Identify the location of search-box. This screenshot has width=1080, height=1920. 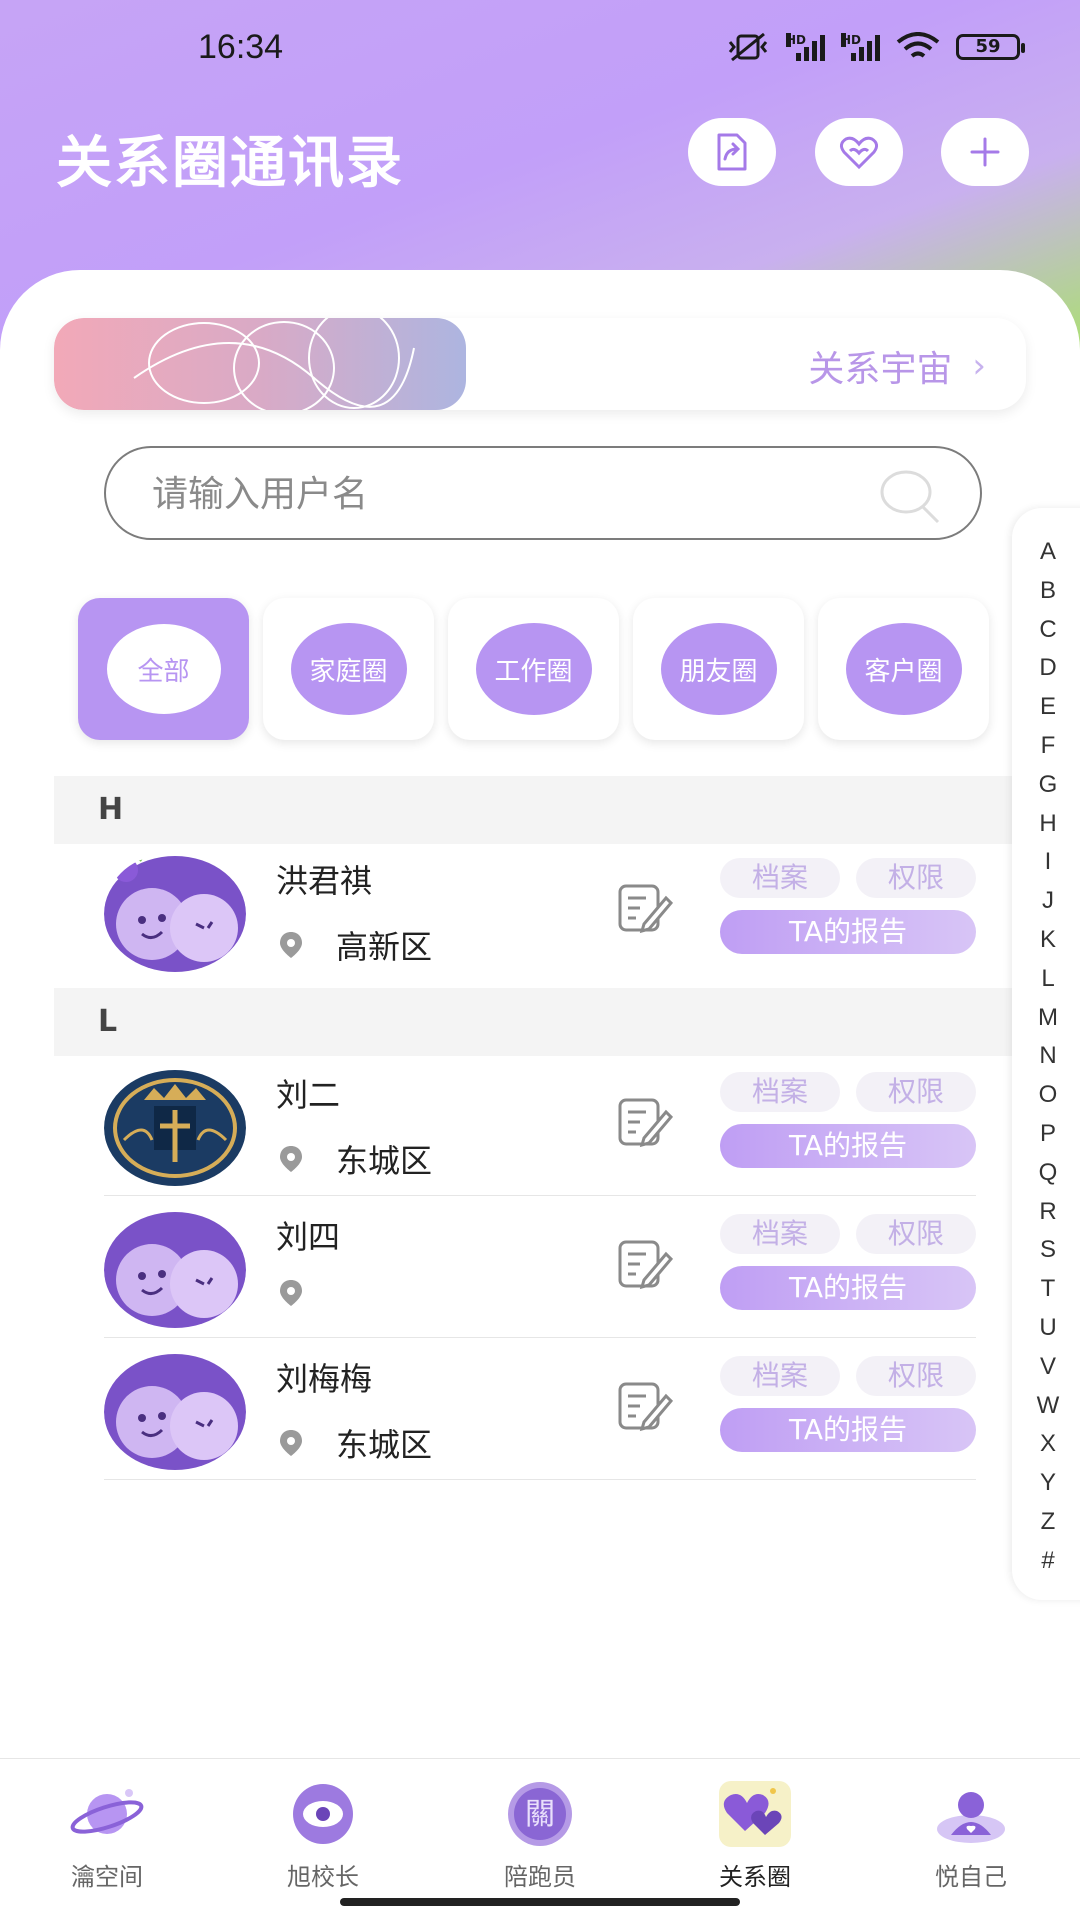
(543, 493).